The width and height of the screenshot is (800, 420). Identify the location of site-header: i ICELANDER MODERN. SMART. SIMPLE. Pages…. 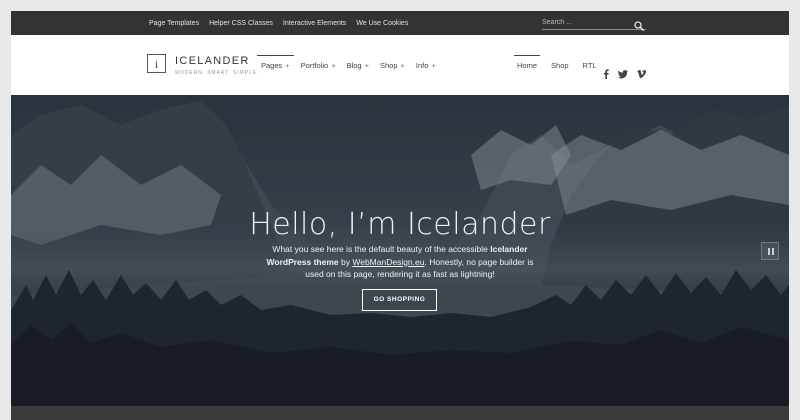
(400, 65).